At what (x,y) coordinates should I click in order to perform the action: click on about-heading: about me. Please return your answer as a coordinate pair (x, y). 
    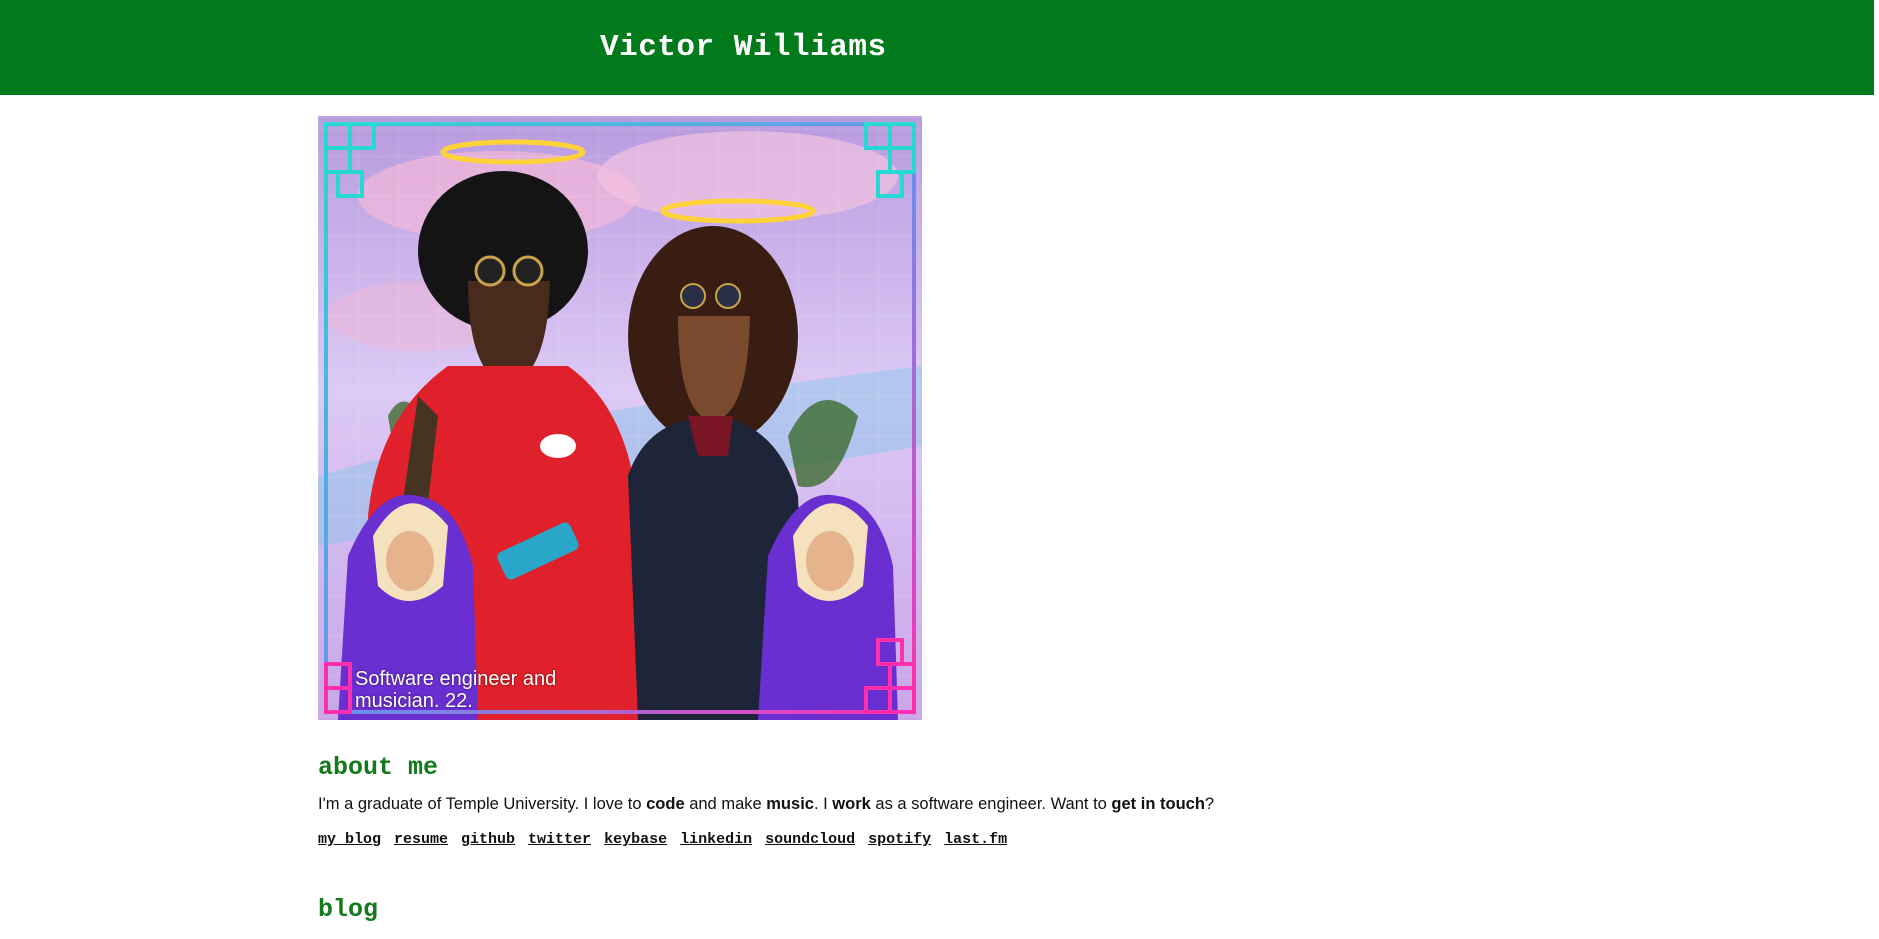
    Looking at the image, I should click on (378, 767).